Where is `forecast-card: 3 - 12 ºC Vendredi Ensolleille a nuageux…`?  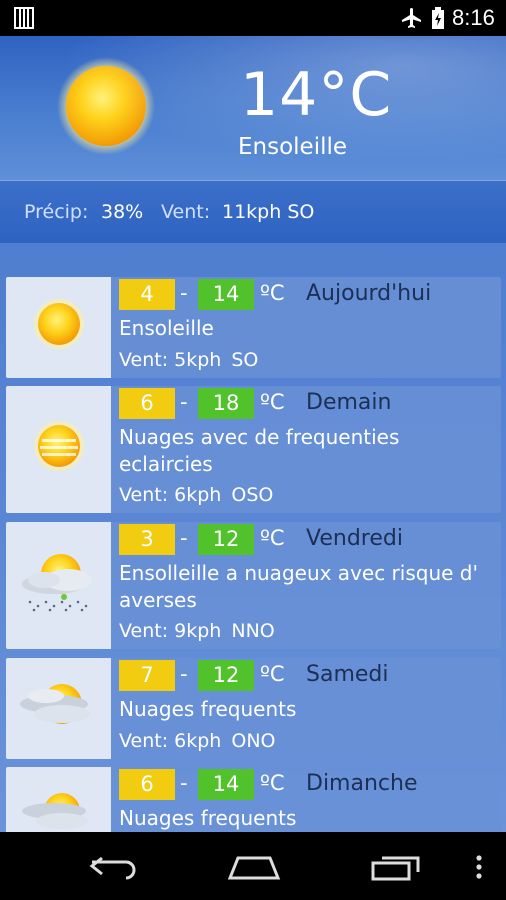
forecast-card: 3 - 12 ºC Vendredi Ensolleille a nuageux… is located at coordinates (253, 585).